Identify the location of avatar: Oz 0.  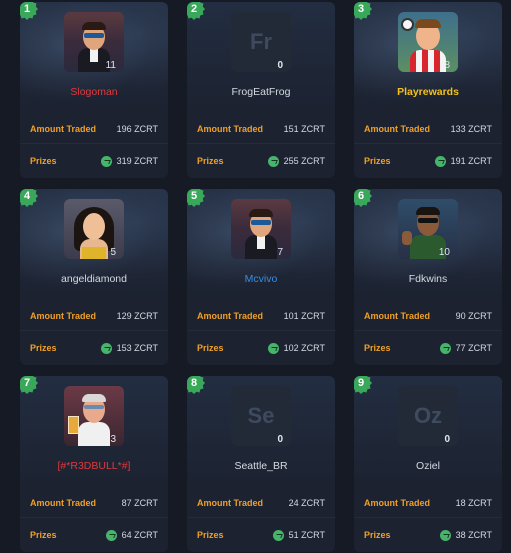
(428, 416).